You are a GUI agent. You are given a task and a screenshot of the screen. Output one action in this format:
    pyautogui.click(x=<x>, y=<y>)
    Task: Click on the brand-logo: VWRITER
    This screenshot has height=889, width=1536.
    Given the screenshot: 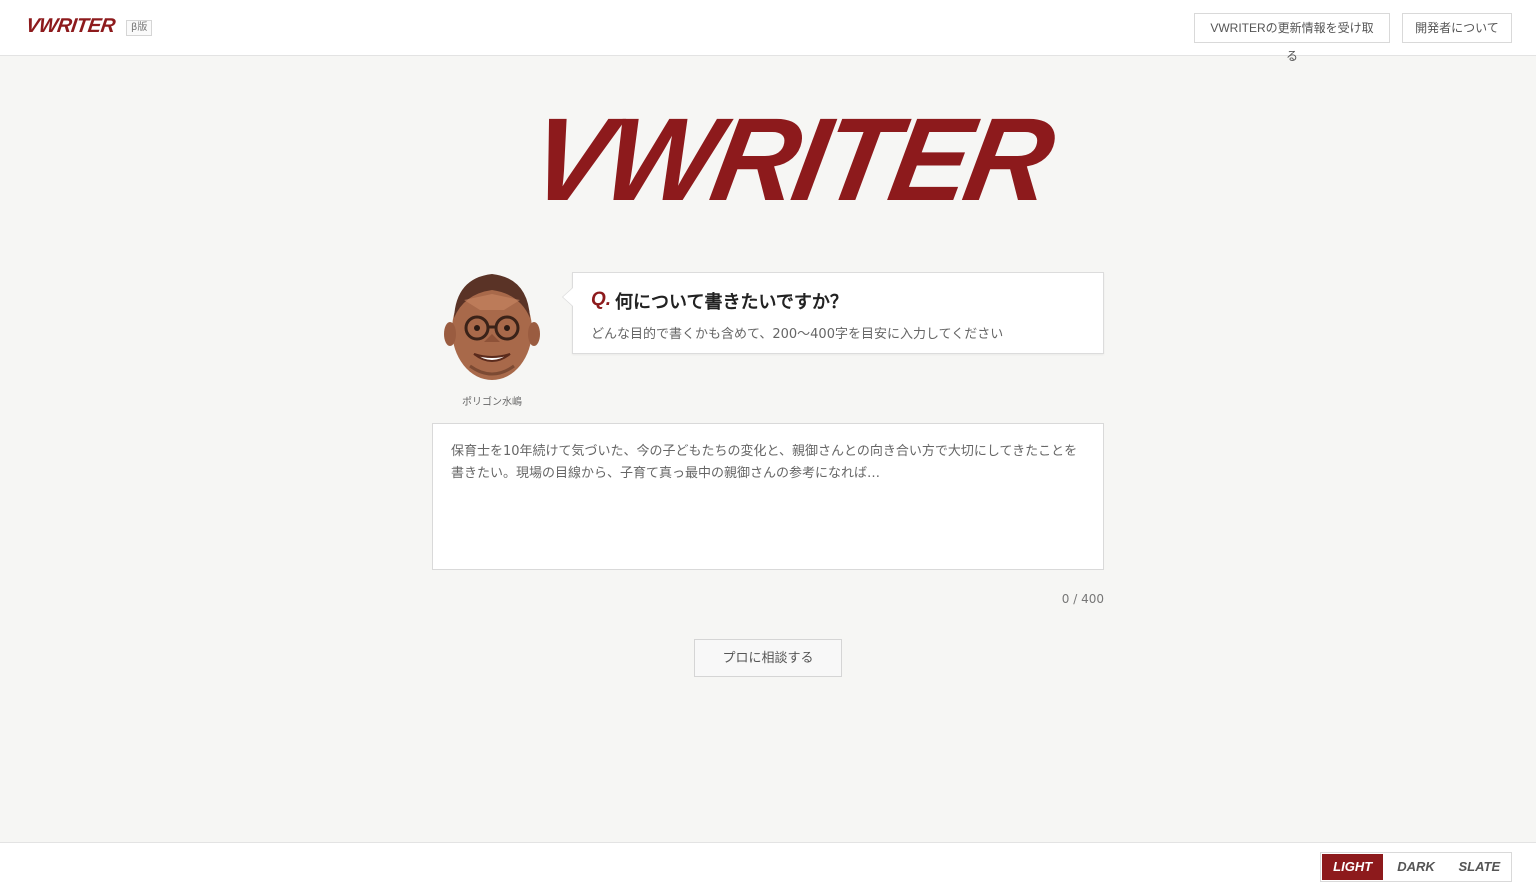 What is the action you would take?
    pyautogui.click(x=70, y=26)
    